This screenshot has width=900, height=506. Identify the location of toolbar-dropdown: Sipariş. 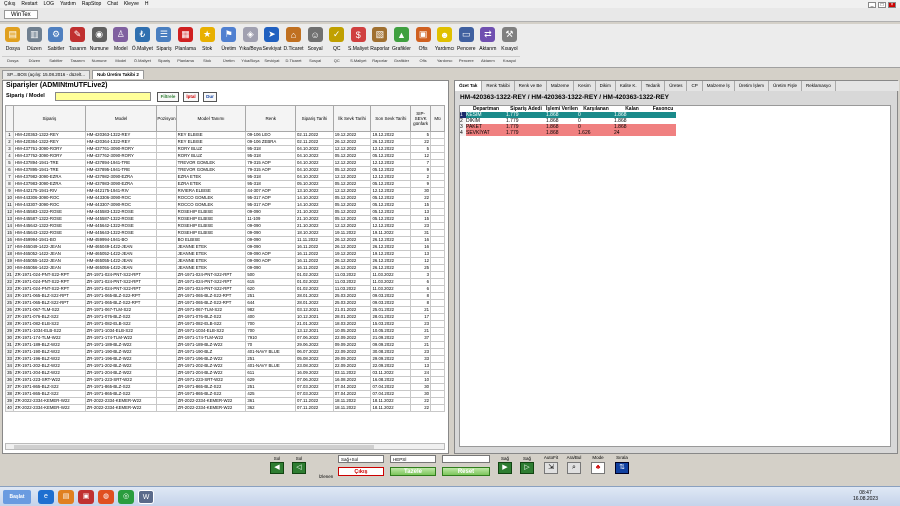
(164, 59).